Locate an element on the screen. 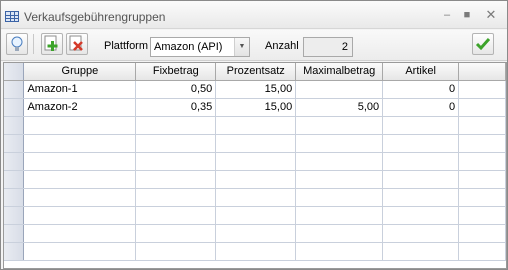 Image resolution: width=508 pixels, height=270 pixels. column-header-extra is located at coordinates (482, 72).